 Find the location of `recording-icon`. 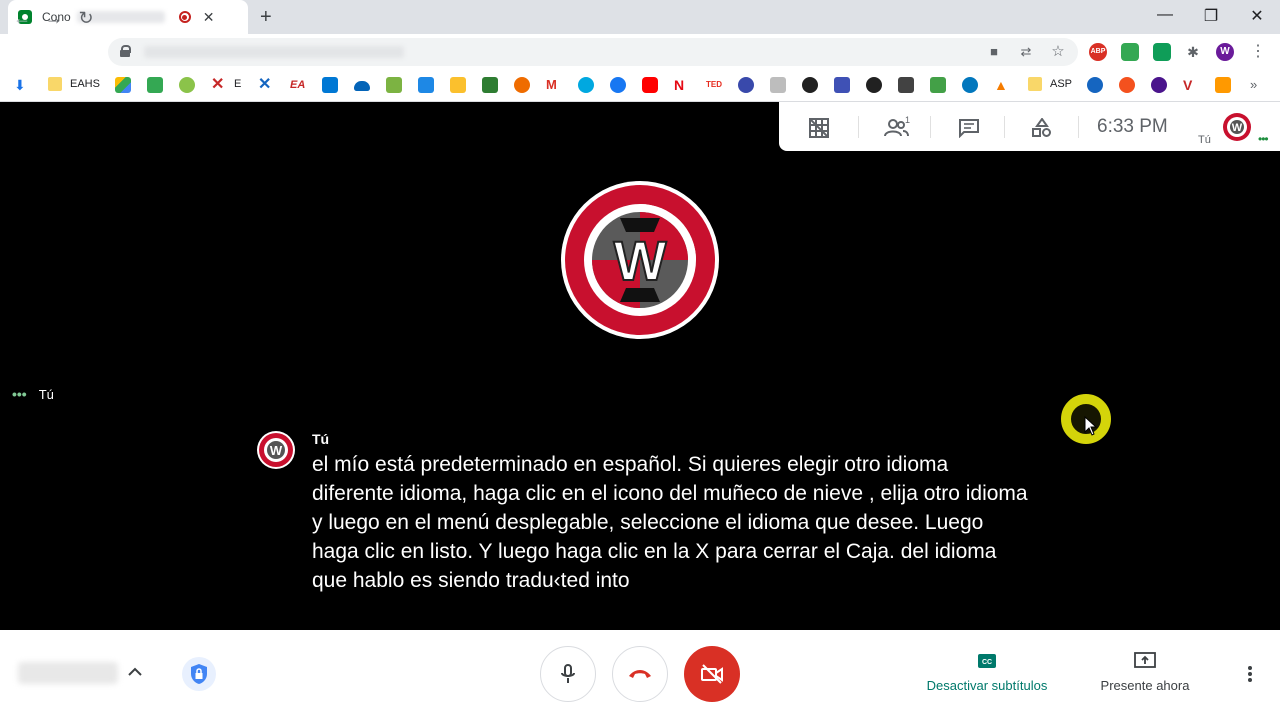

recording-icon is located at coordinates (184, 17).